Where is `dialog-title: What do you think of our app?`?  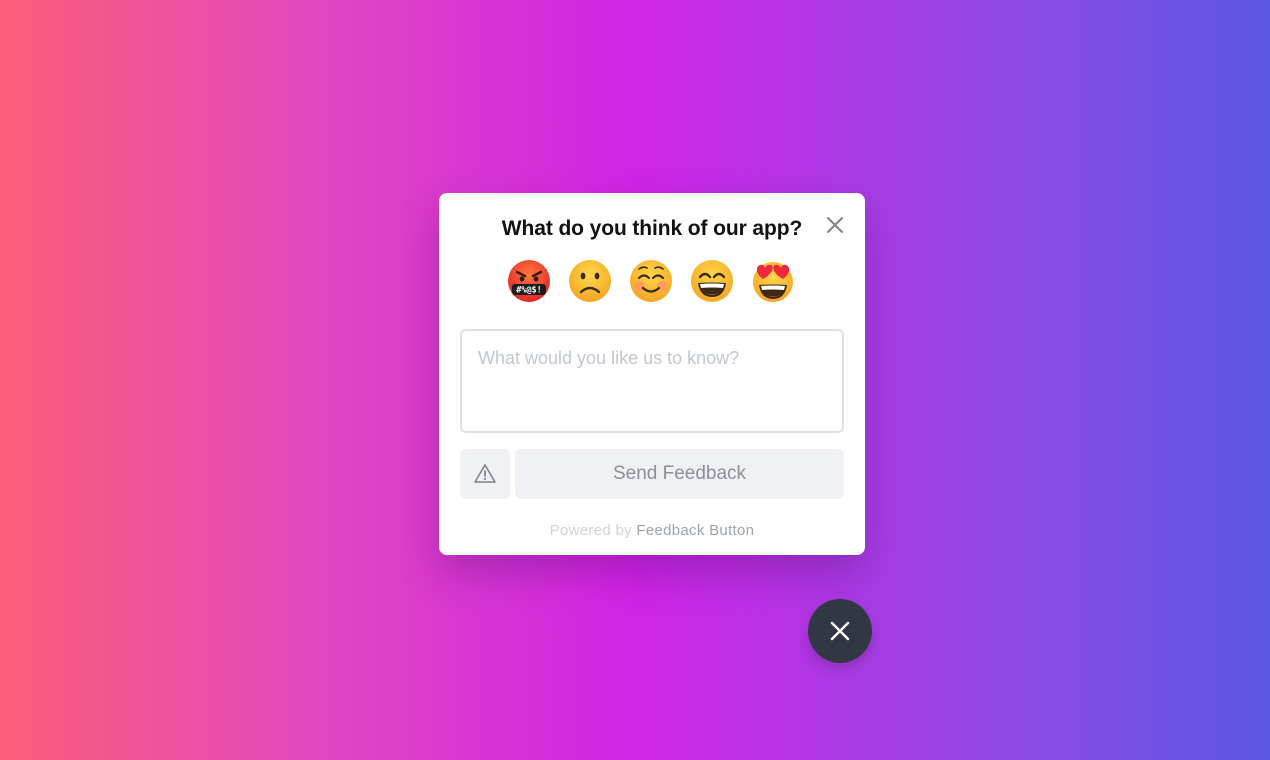 dialog-title: What do you think of our app? is located at coordinates (652, 228).